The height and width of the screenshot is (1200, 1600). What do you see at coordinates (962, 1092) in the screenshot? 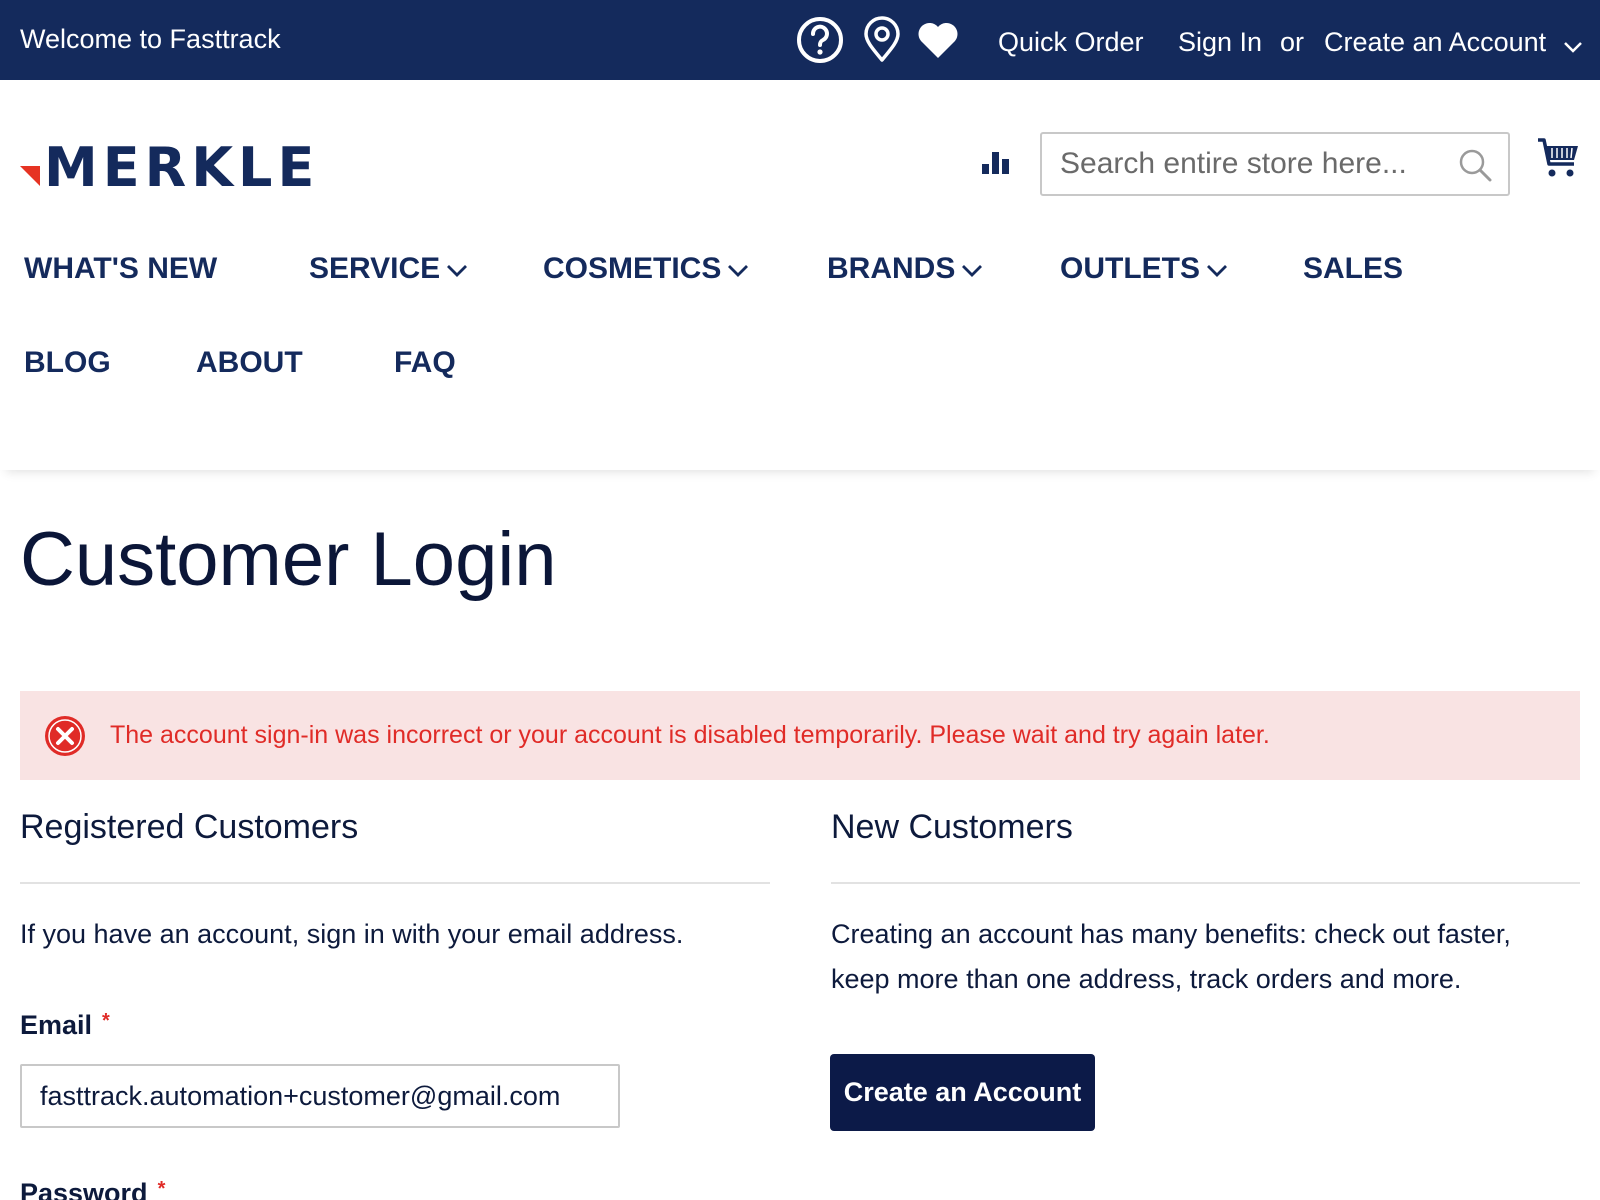
I see `create-account-button: Create an Account` at bounding box center [962, 1092].